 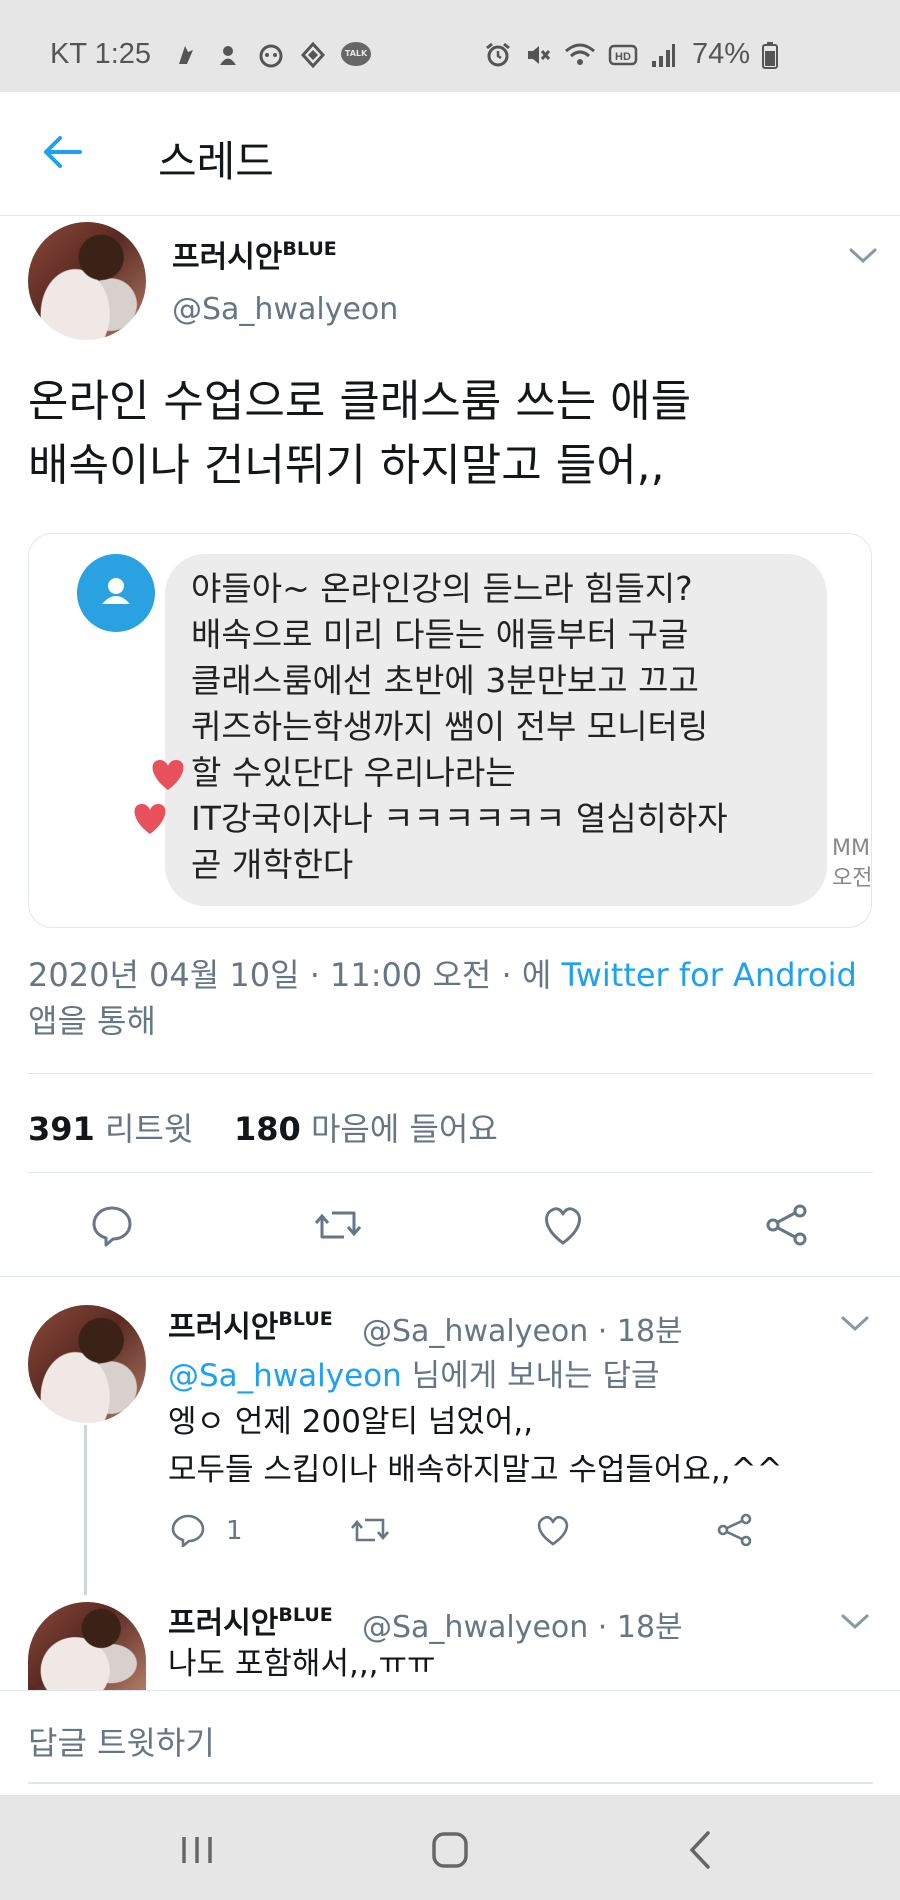 What do you see at coordinates (450, 46) in the screenshot?
I see `status-bar: KT 1:25 TALK HD 74%` at bounding box center [450, 46].